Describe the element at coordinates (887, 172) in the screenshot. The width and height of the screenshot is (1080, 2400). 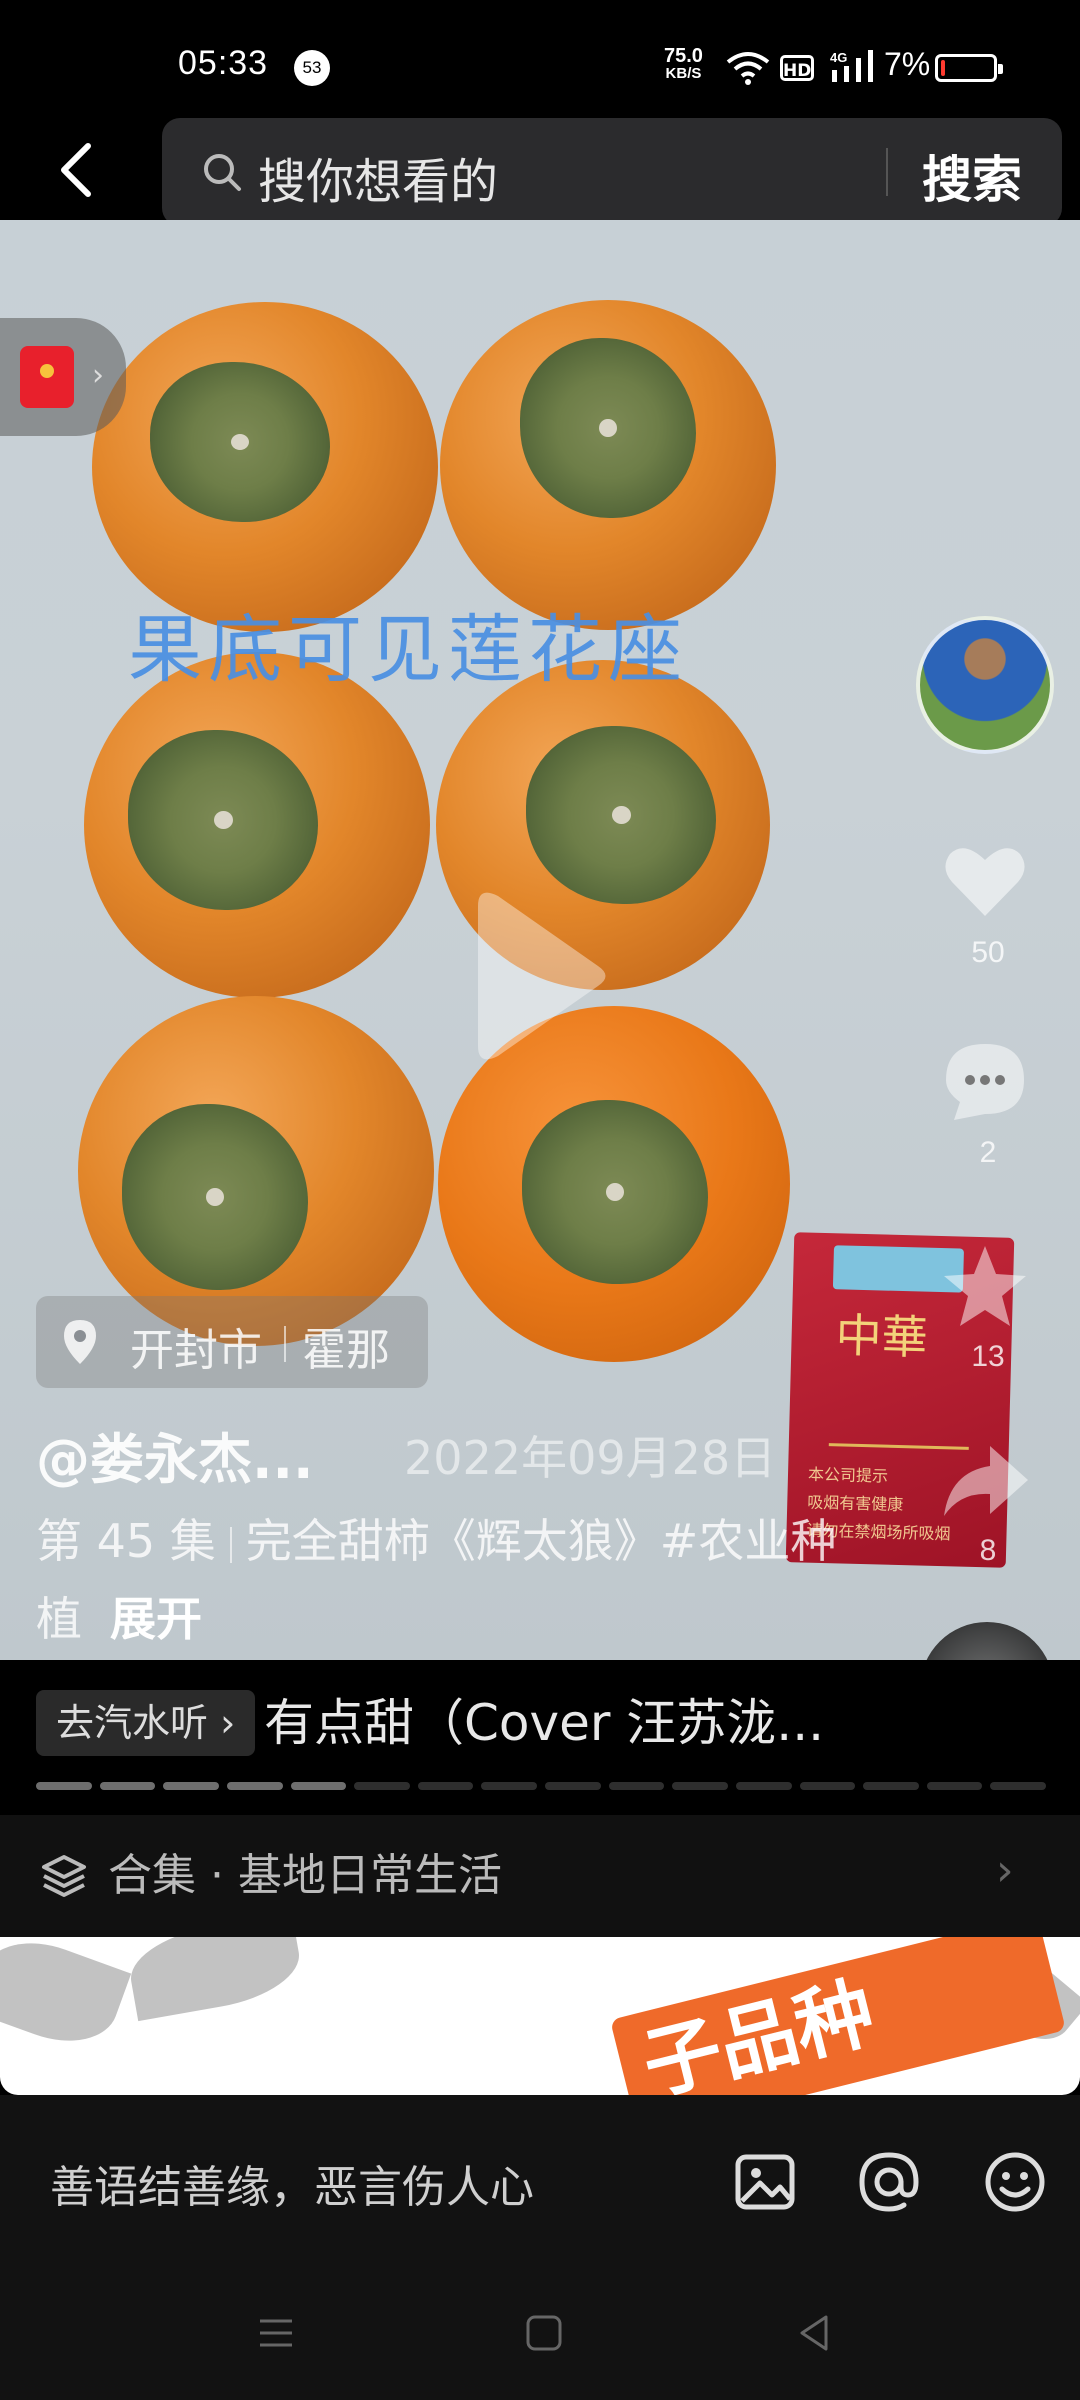
I see `search-divider` at that location.